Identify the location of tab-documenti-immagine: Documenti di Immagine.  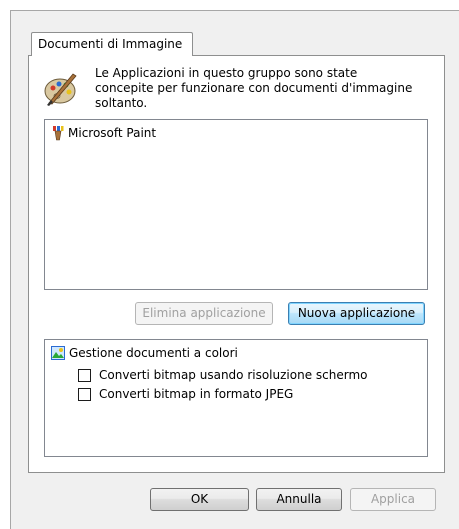
(112, 44).